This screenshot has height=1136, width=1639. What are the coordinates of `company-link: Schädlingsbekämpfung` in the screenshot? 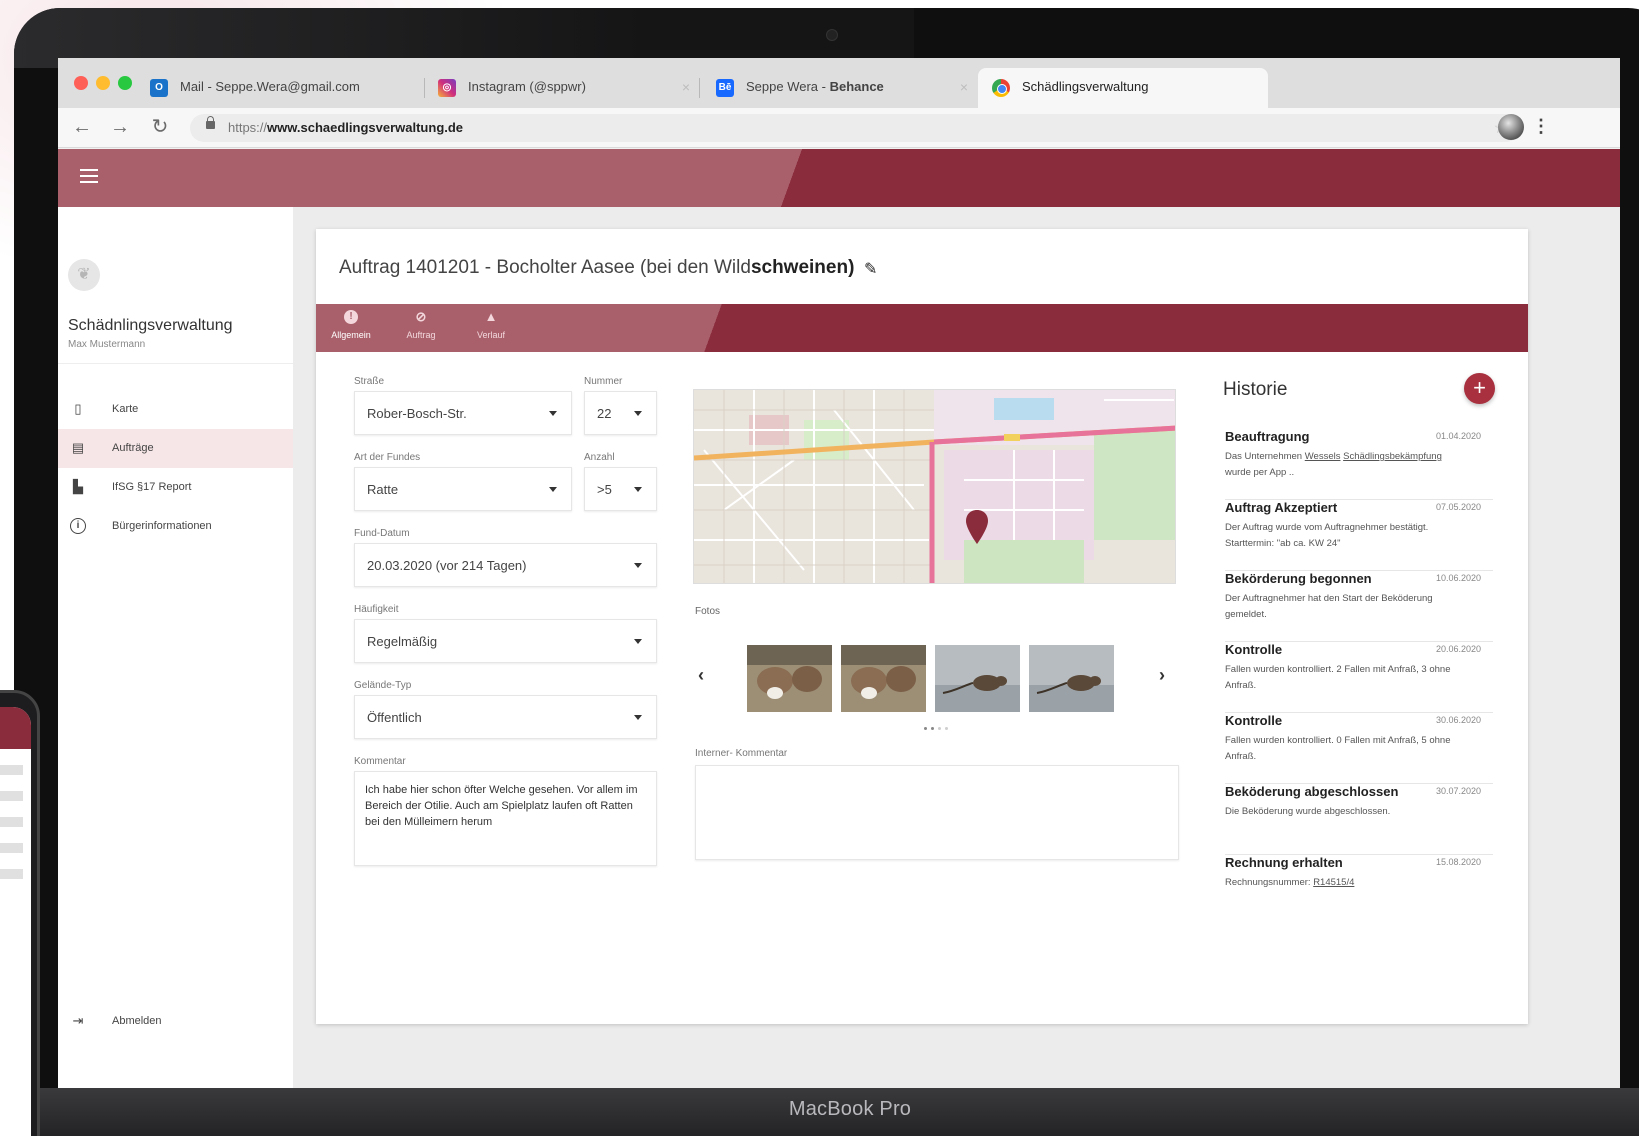 It's located at (1392, 456).